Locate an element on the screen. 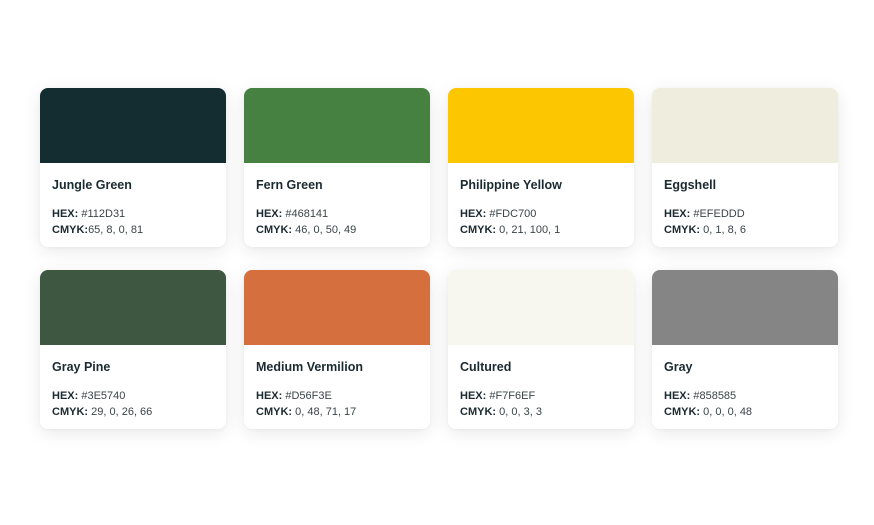 This screenshot has height=525, width=874. color-name: Gray is located at coordinates (678, 367).